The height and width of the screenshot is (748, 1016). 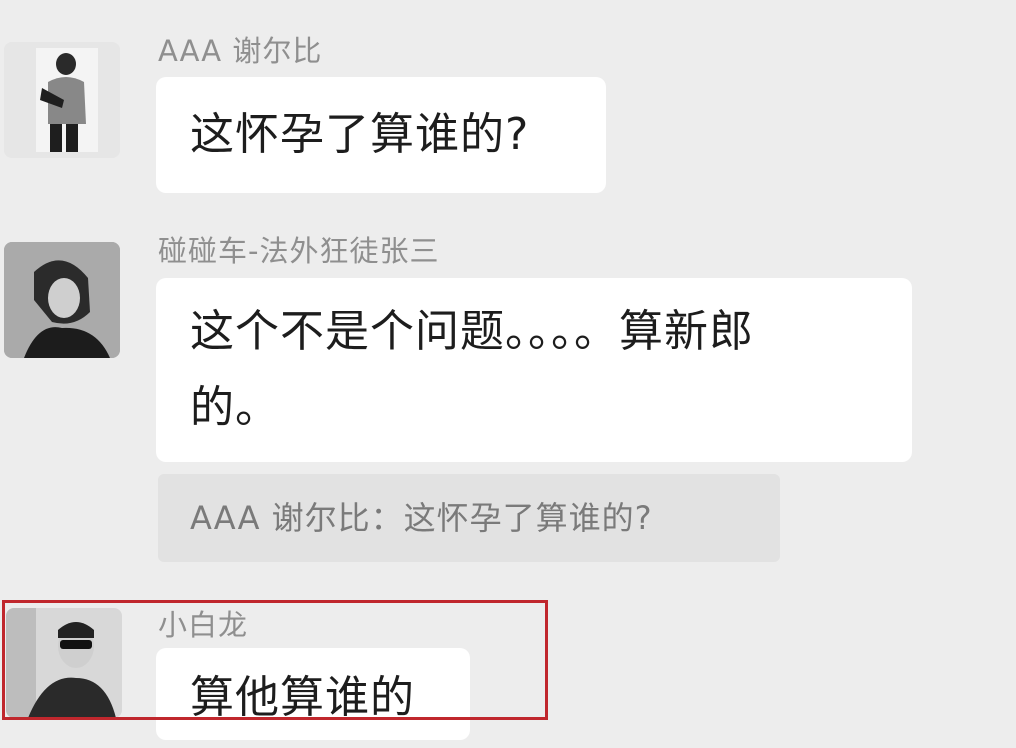 I want to click on quoted-reply: AAA 谢尔比：这怀孕了算谁的?, so click(x=469, y=518).